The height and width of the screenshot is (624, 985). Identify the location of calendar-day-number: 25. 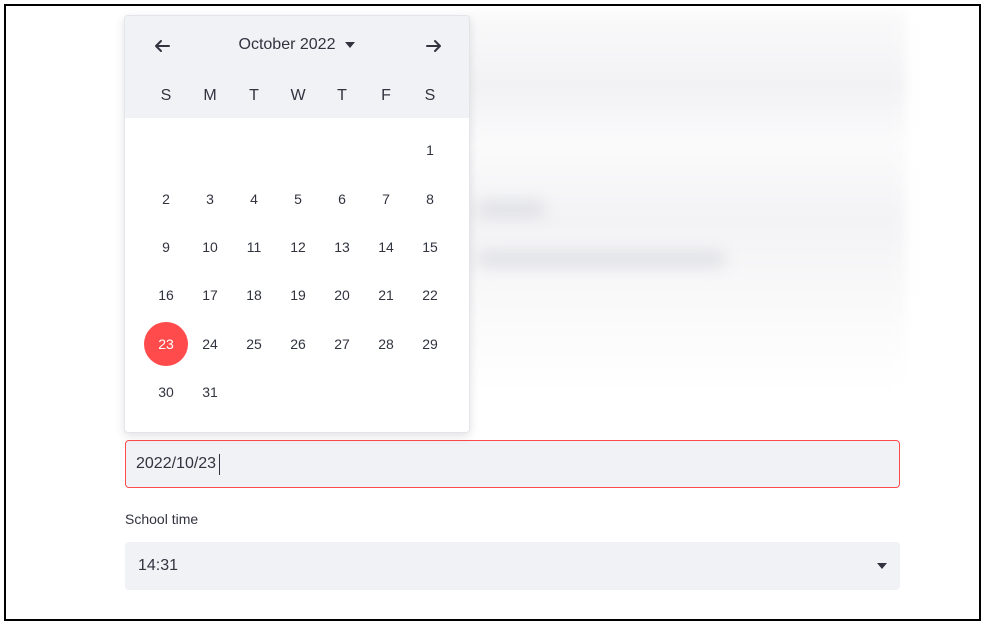
(254, 343).